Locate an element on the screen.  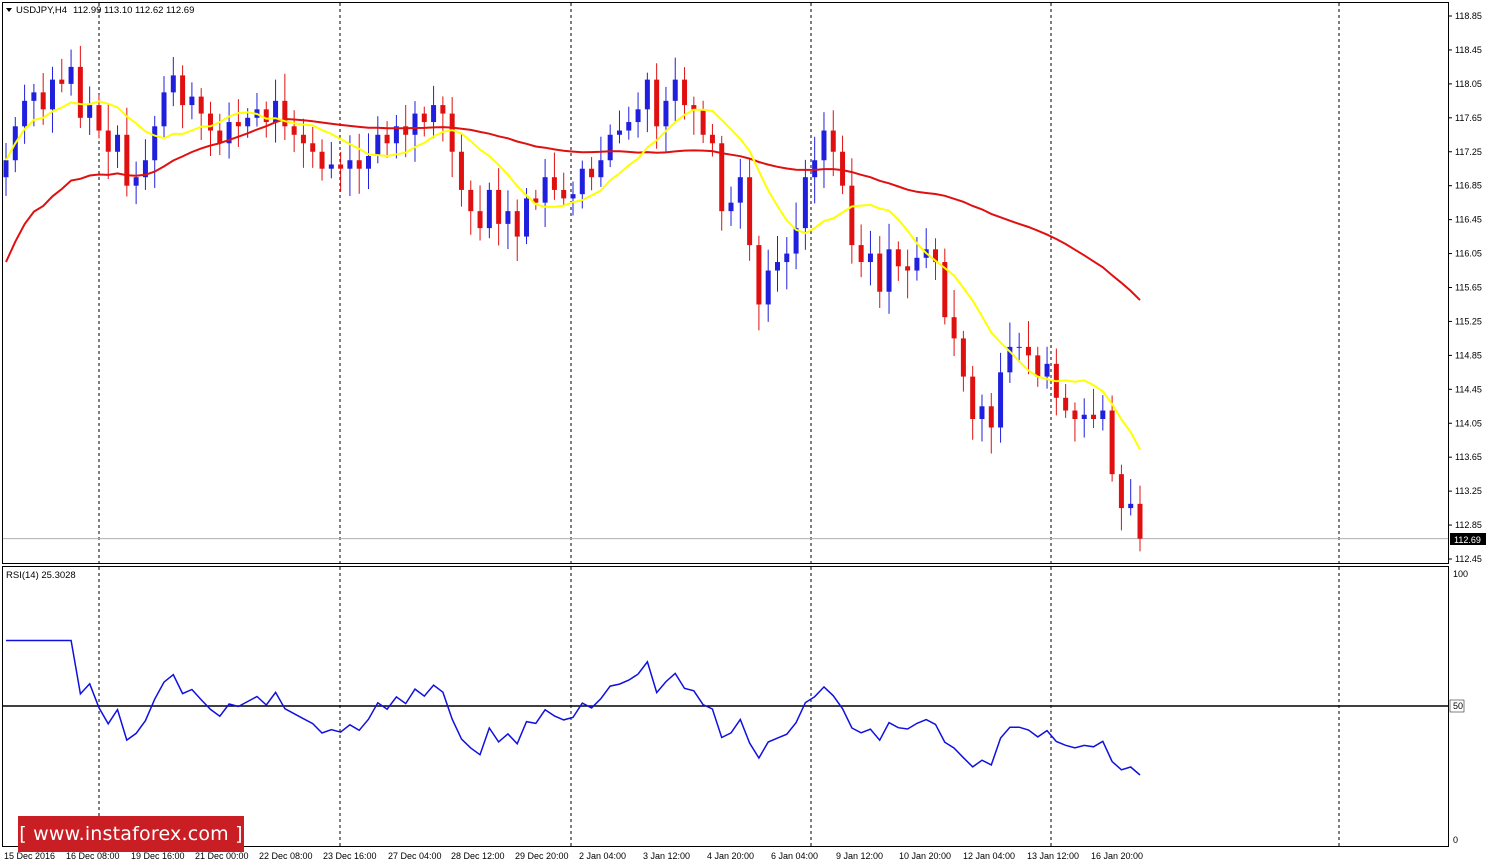
current-price-tag: 112.69 is located at coordinates (1468, 539).